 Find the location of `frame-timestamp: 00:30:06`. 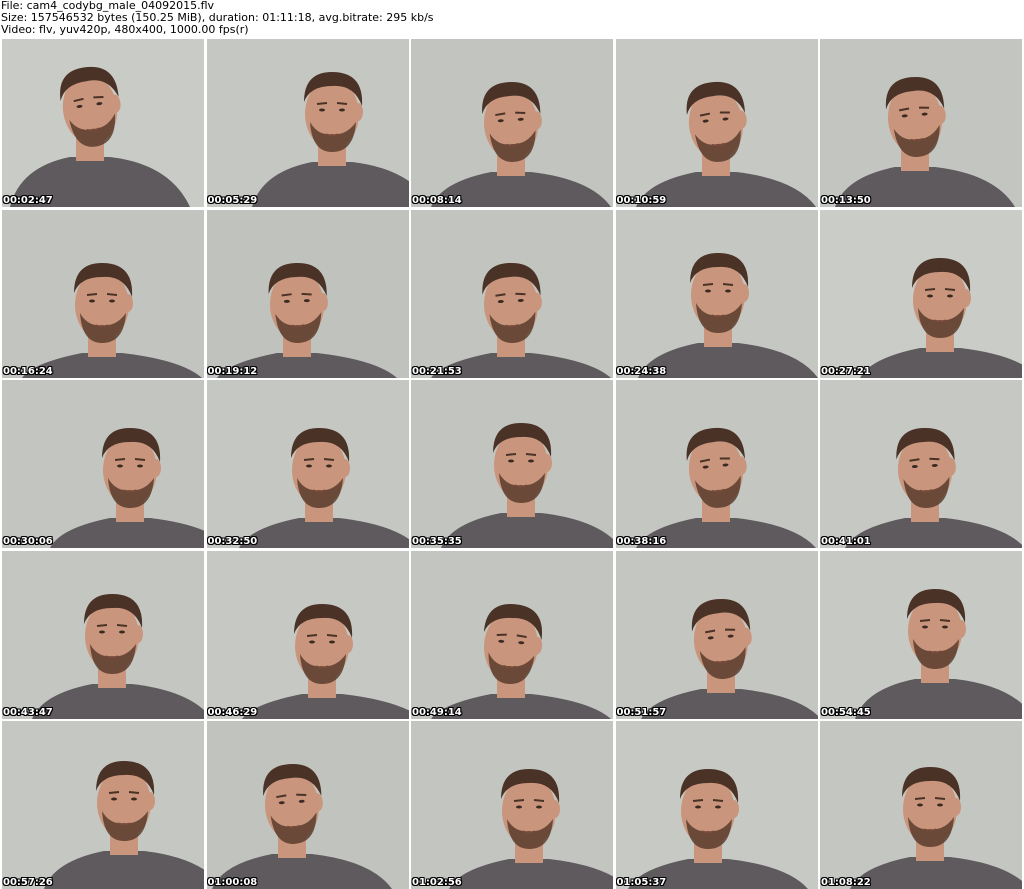

frame-timestamp: 00:30:06 is located at coordinates (28, 541).